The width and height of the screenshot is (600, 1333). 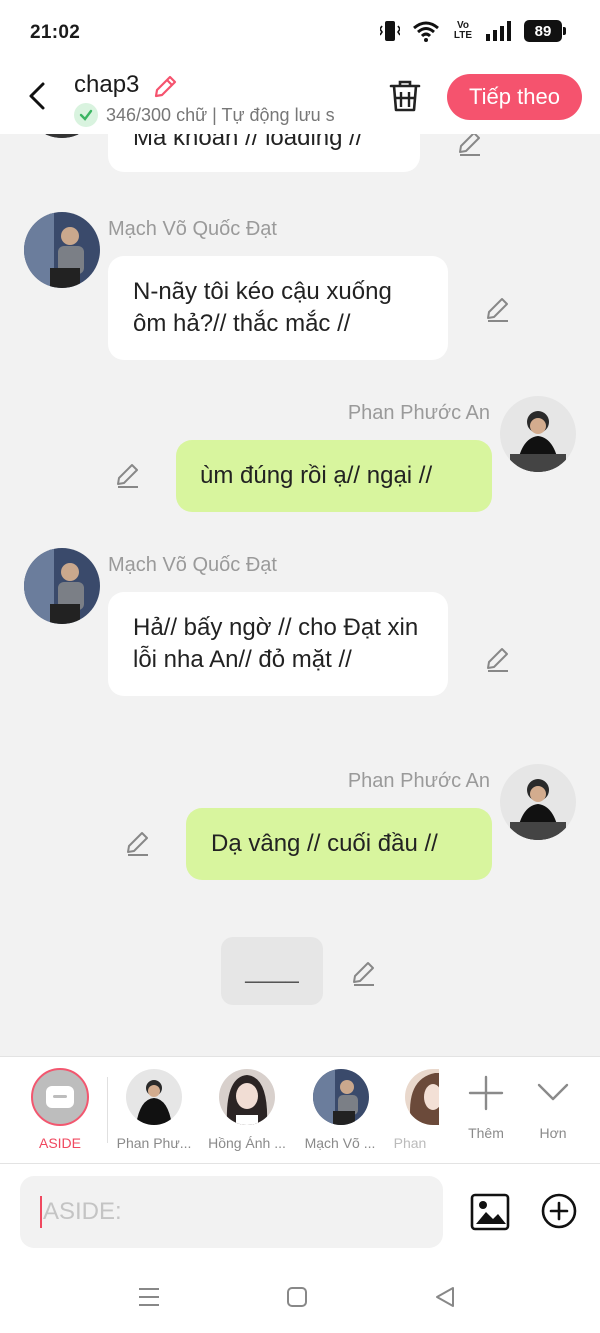 What do you see at coordinates (486, 1133) in the screenshot?
I see `add-character-label: Thêm` at bounding box center [486, 1133].